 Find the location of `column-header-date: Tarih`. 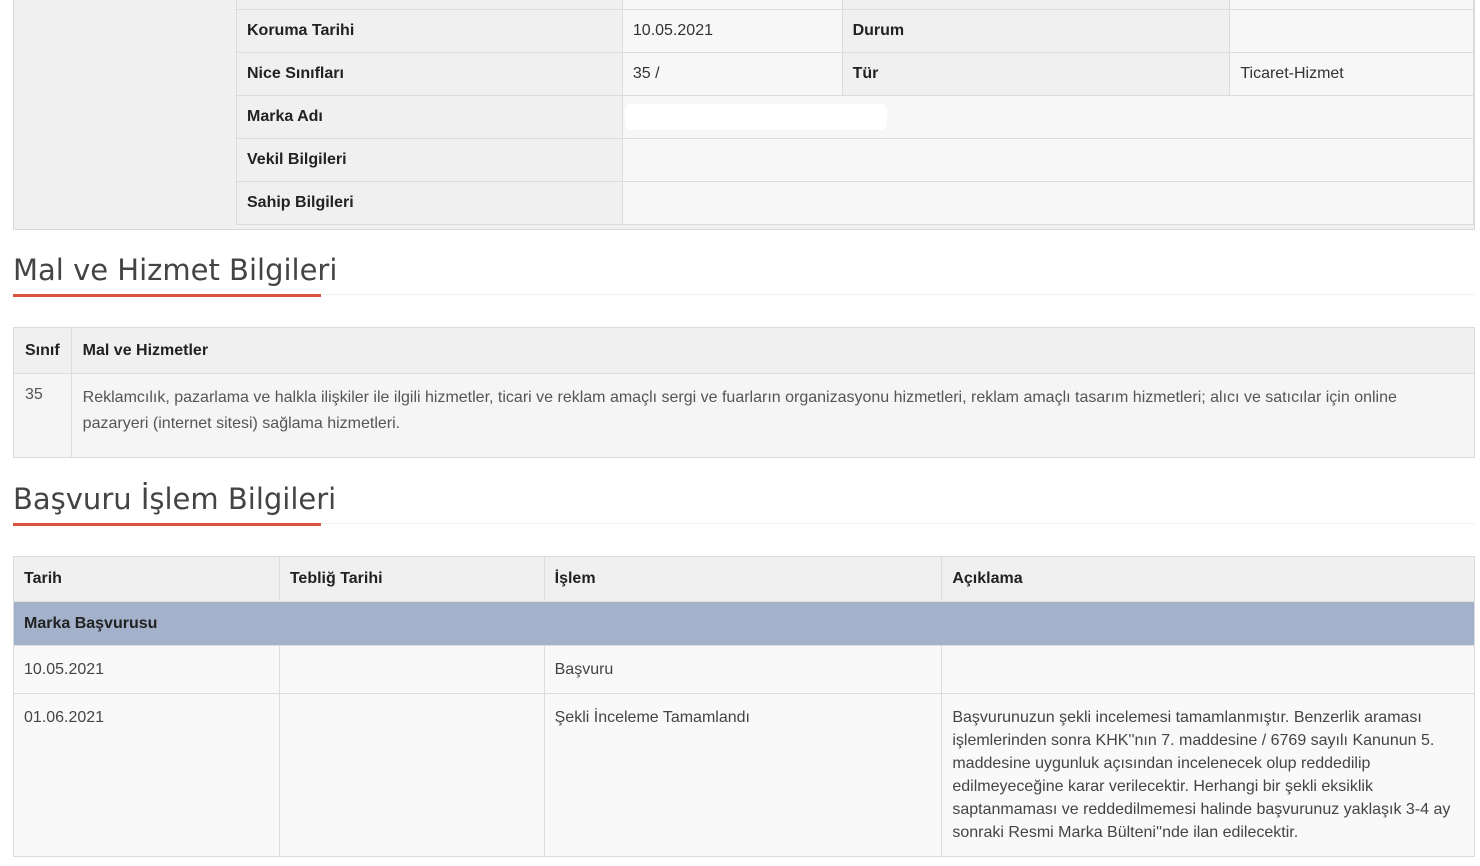

column-header-date: Tarih is located at coordinates (146, 579).